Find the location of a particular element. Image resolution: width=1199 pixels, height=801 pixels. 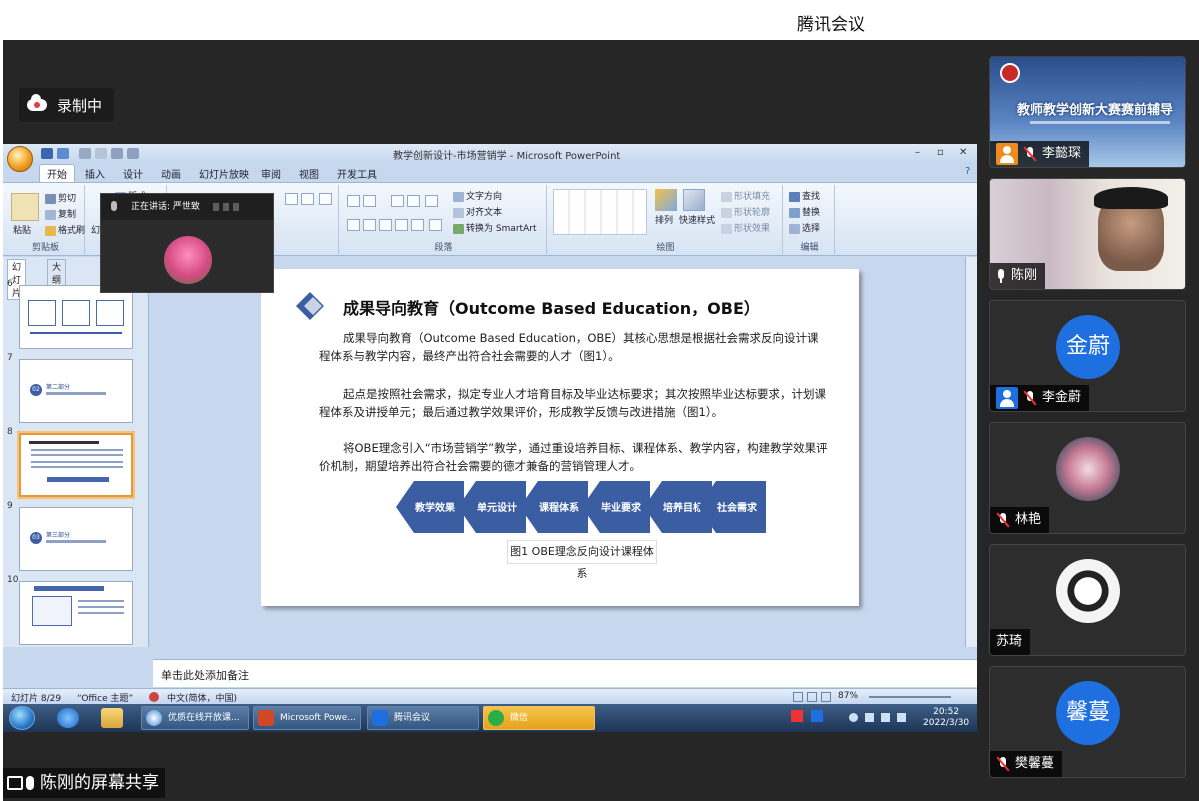

close-icon: ✕ is located at coordinates (963, 152).